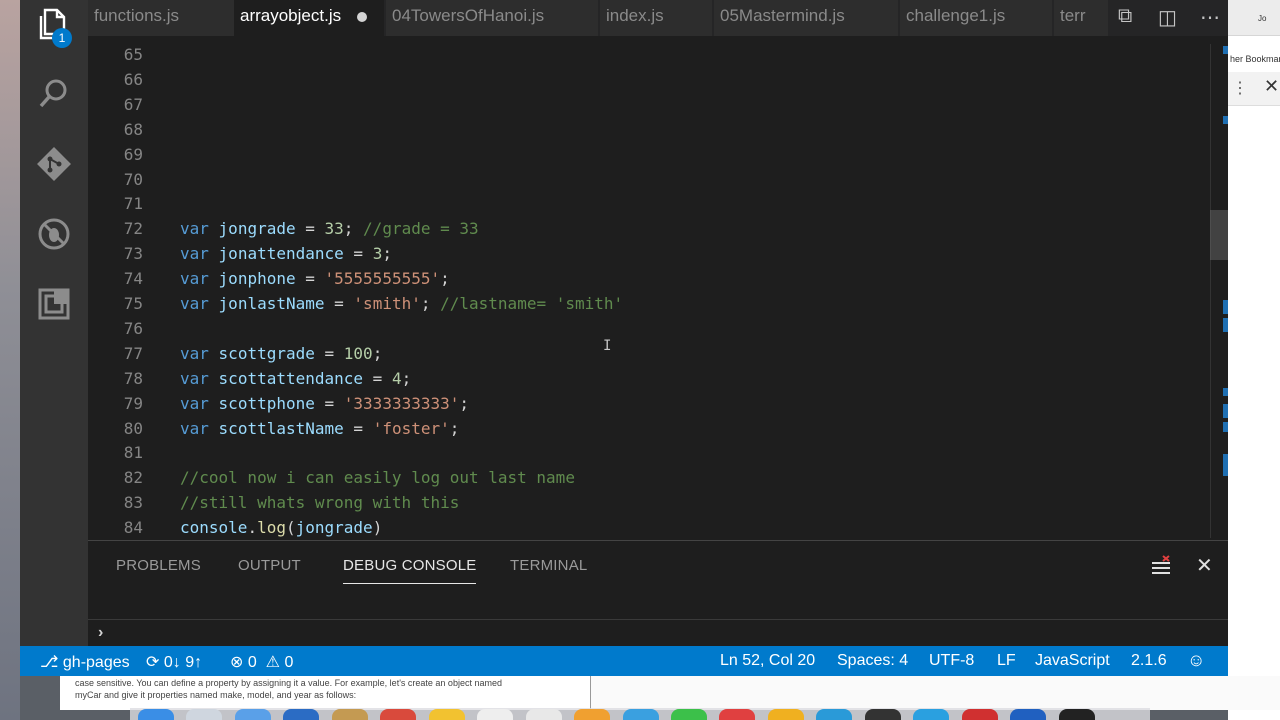 This screenshot has width=1280, height=720. Describe the element at coordinates (1006, 661) in the screenshot. I see `line-endings: LF` at that location.